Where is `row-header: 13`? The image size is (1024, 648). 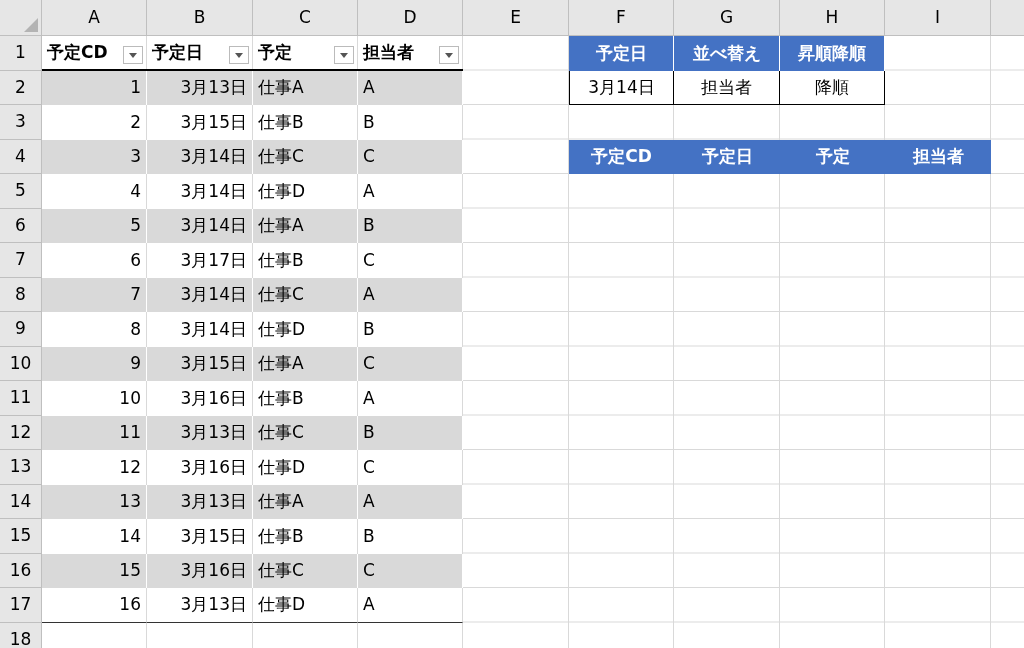 row-header: 13 is located at coordinates (21, 467).